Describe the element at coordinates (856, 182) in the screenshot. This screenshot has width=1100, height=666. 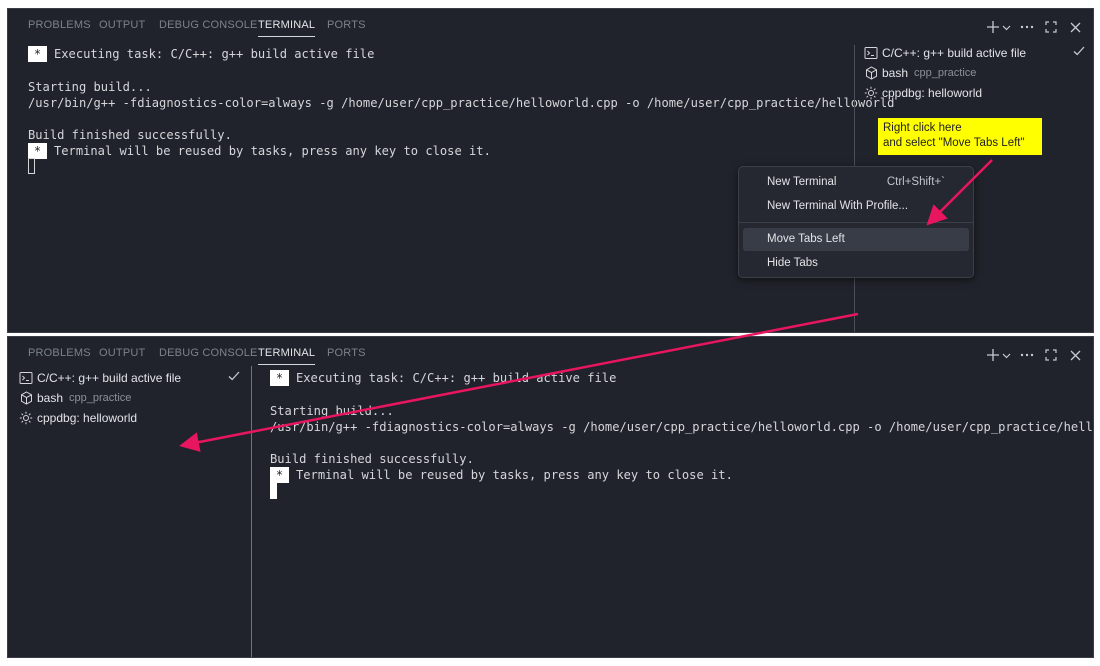
I see `menu-item-new-terminal: New Terminal Ctrl+Shift+`` at that location.